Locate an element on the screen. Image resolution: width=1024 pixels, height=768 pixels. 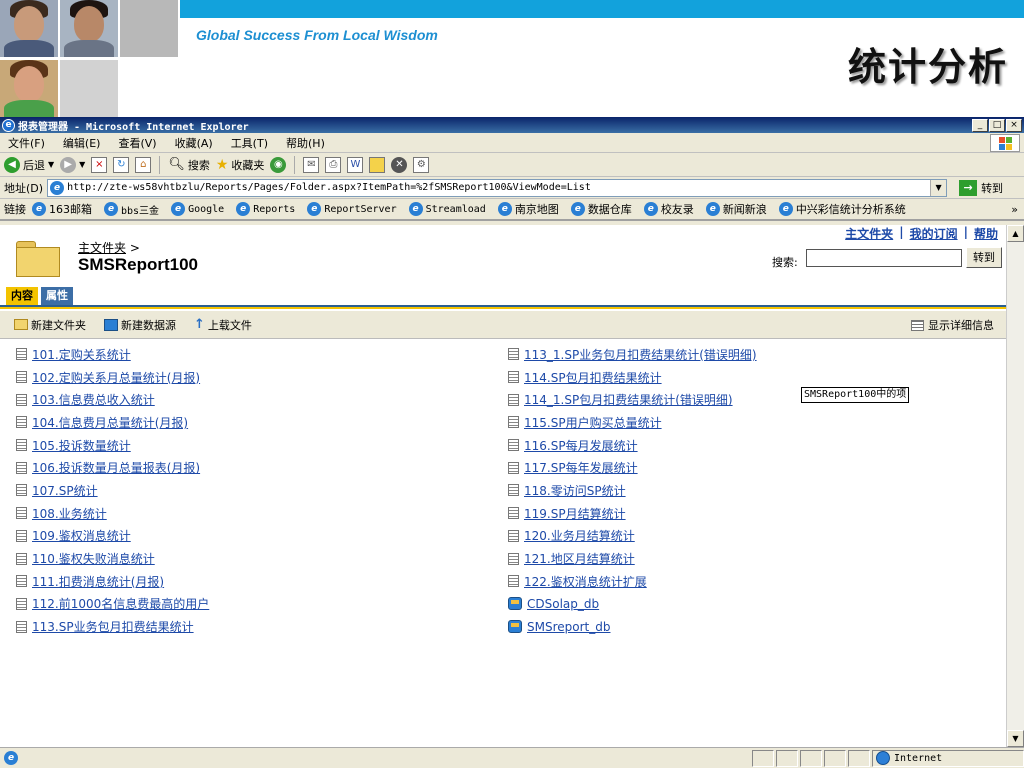
report-link: 117.SP每年发展统计 is located at coordinates (581, 467).